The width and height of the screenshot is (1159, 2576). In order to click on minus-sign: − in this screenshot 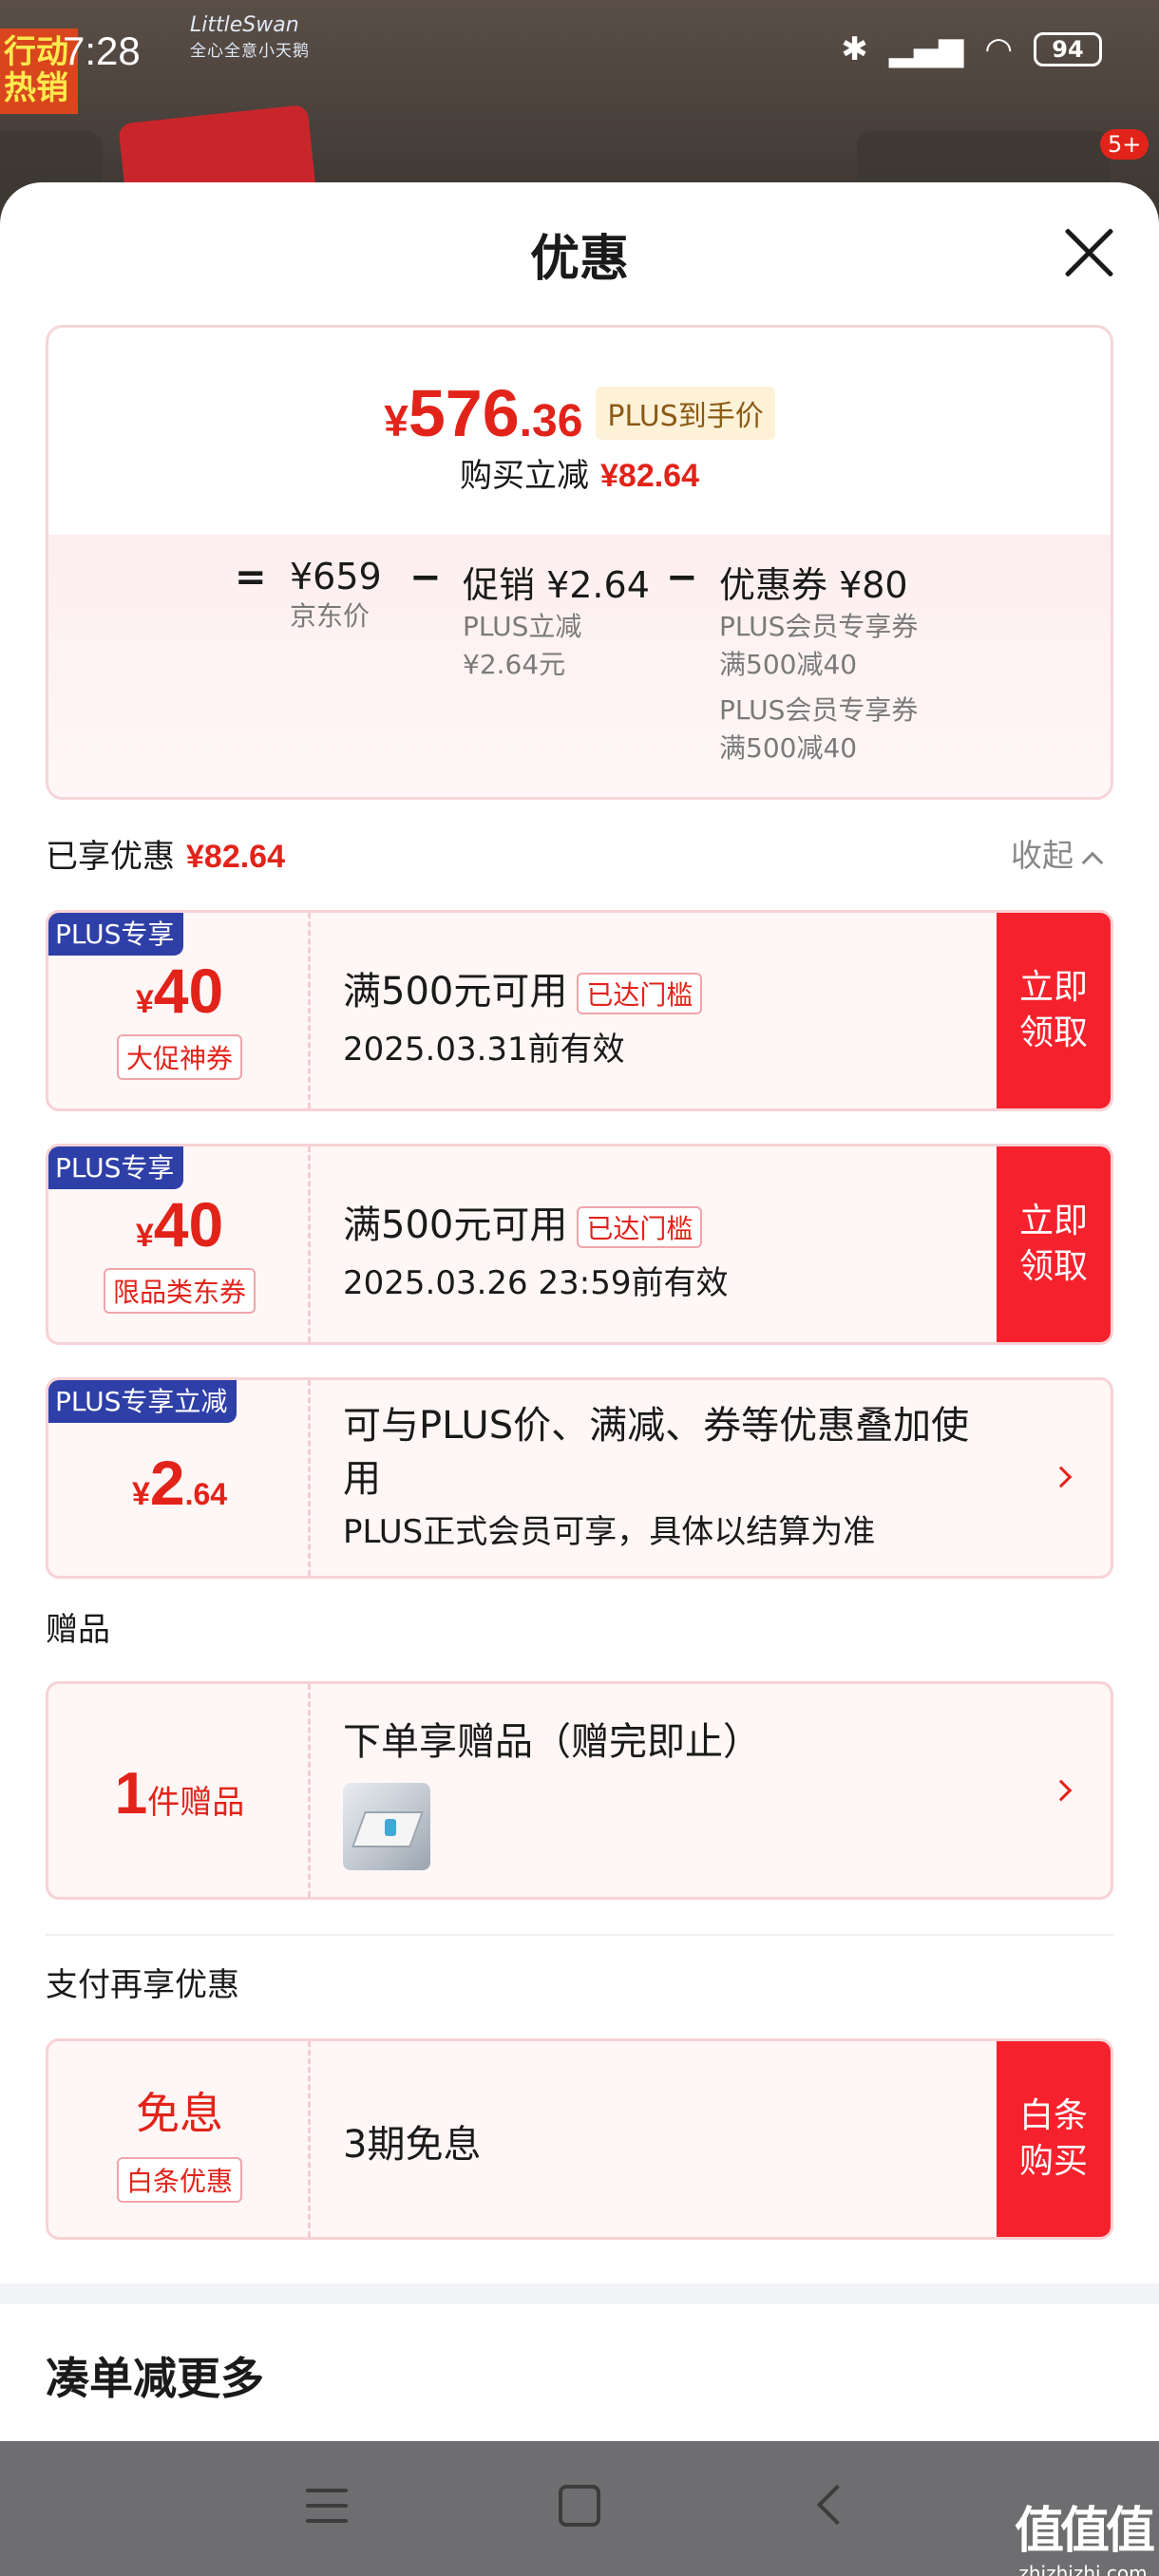, I will do `click(425, 577)`.